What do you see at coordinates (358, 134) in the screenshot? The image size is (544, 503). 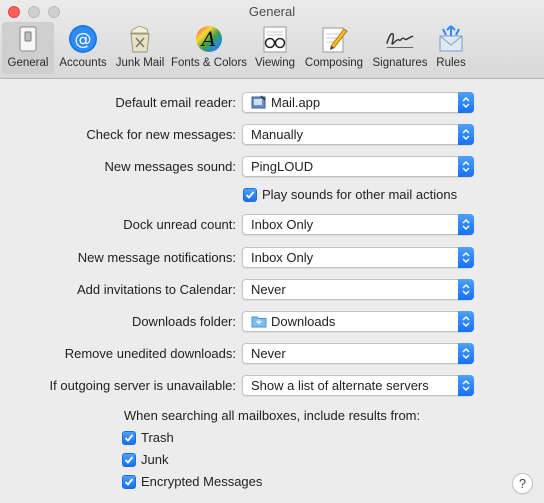 I see `check-new-messages-popup: Manually` at bounding box center [358, 134].